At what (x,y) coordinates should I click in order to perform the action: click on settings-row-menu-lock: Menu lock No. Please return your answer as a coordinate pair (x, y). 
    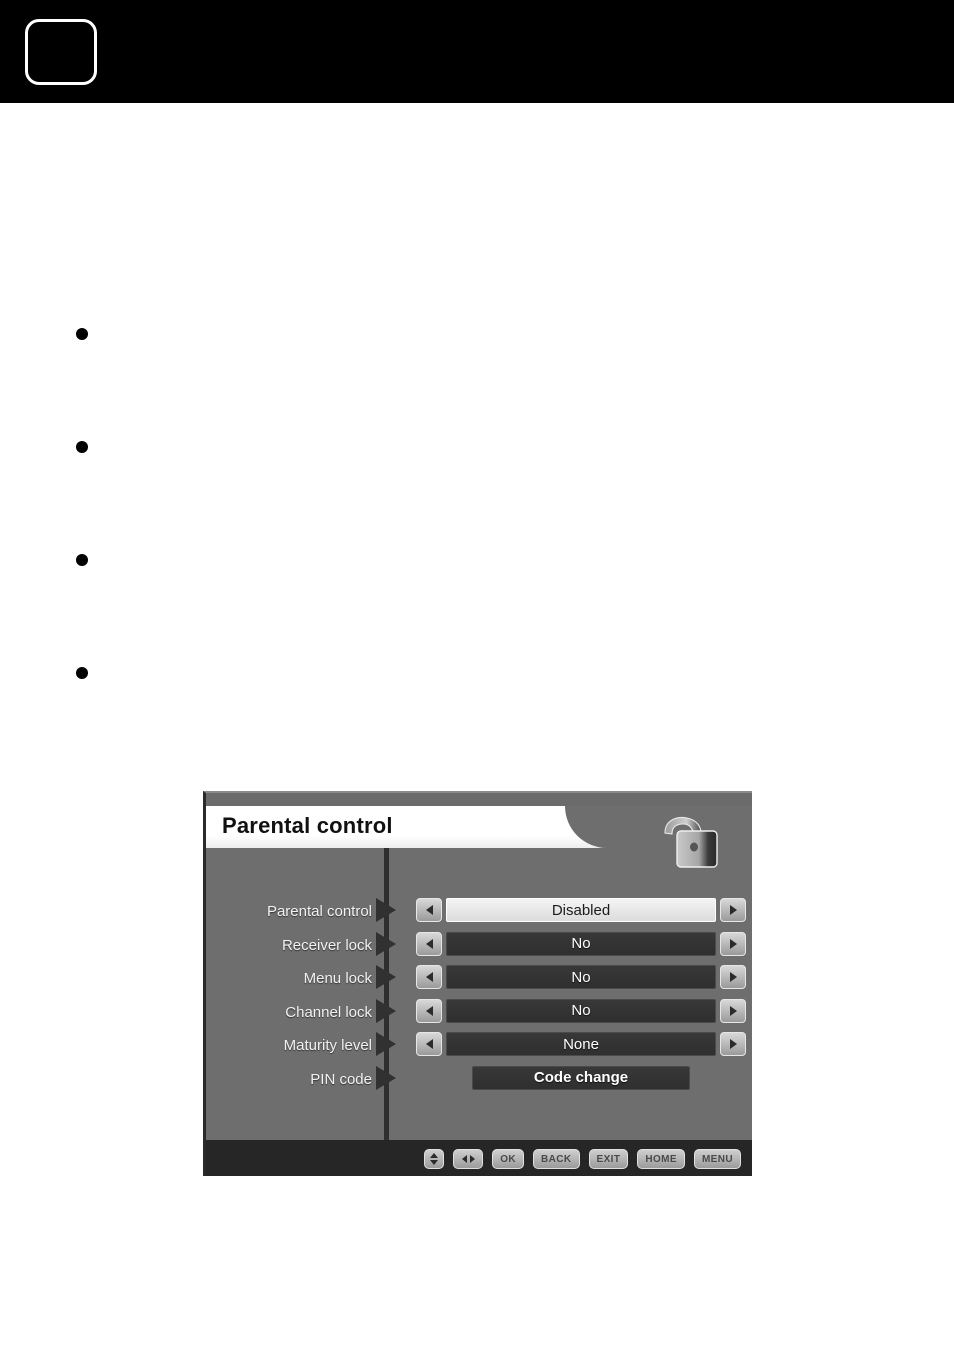
    Looking at the image, I should click on (479, 979).